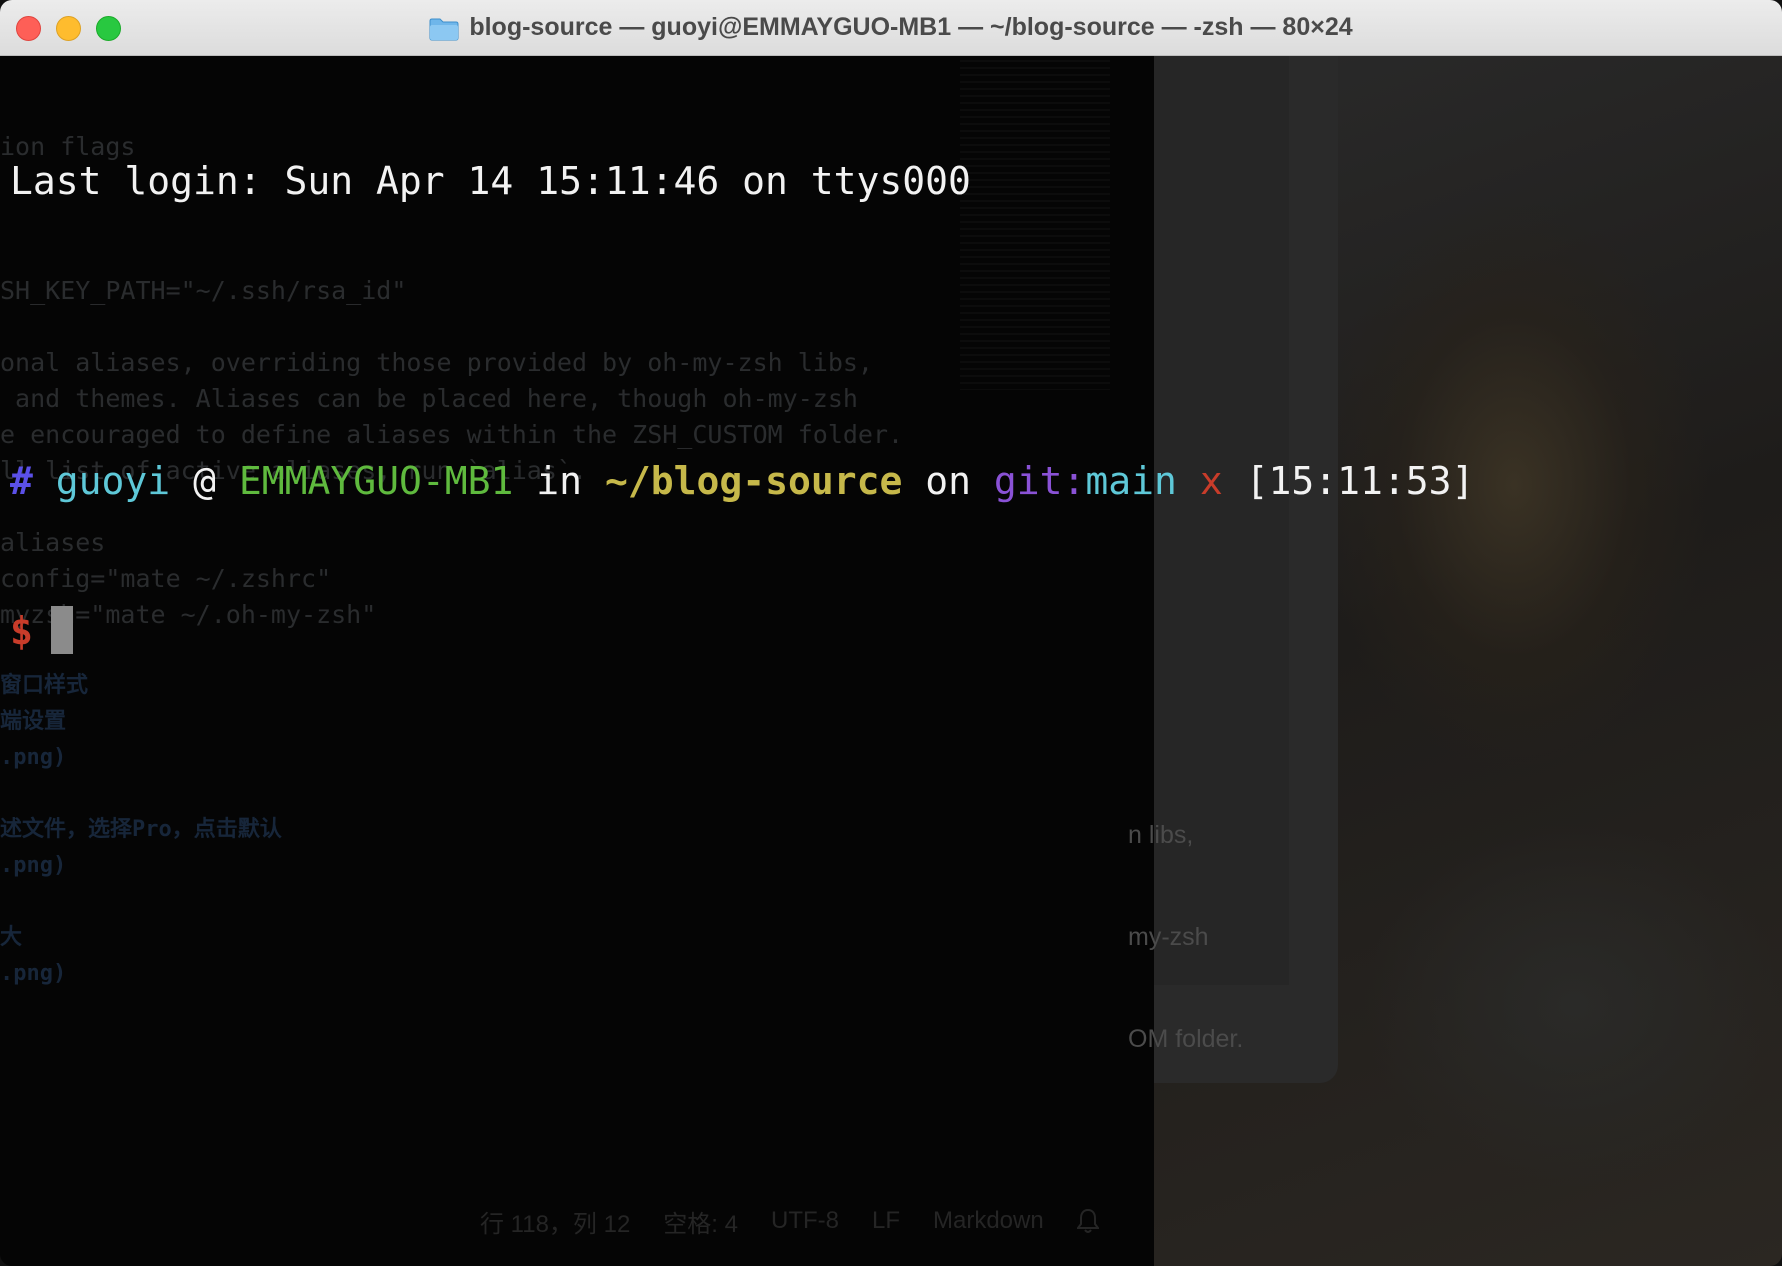 This screenshot has height=1266, width=1782. I want to click on folder-icon, so click(444, 28).